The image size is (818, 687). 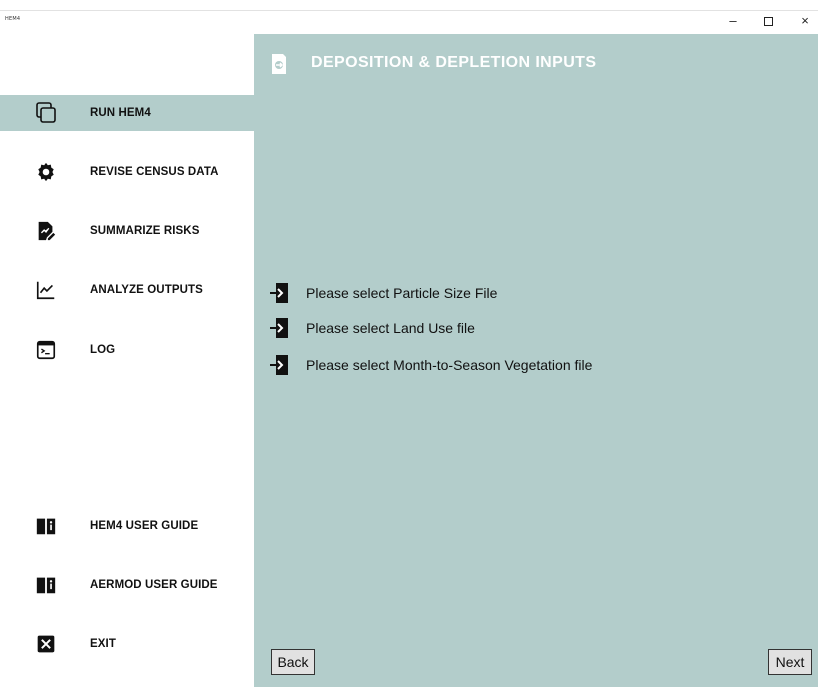 What do you see at coordinates (790, 662) in the screenshot?
I see `next-button: Next` at bounding box center [790, 662].